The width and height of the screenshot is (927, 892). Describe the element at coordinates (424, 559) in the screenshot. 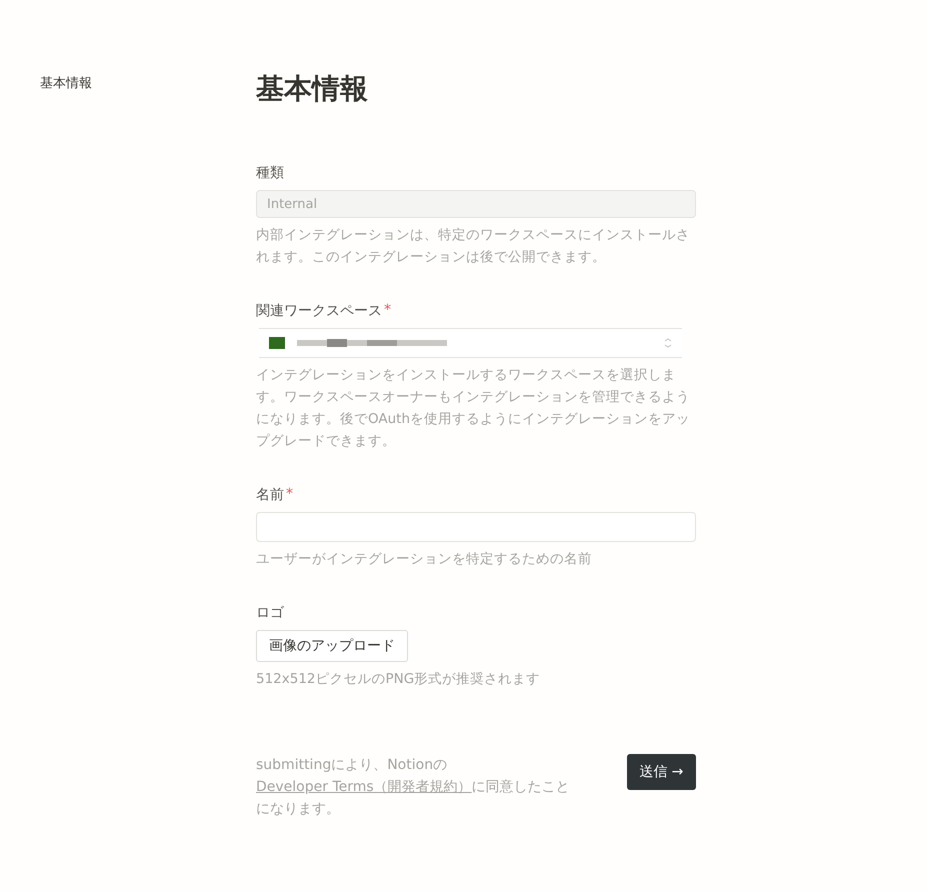

I see `field-description: ユーザーがインテグレーションを特定するための名前` at that location.